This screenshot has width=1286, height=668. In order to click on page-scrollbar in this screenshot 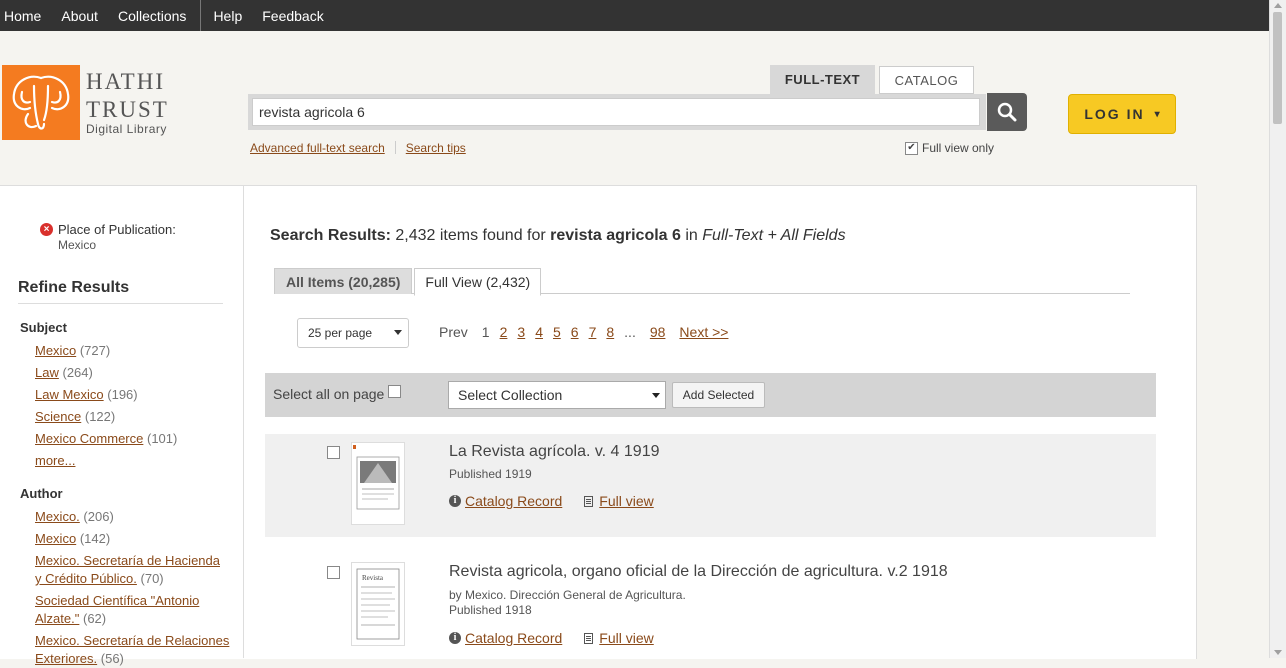, I will do `click(1277, 329)`.